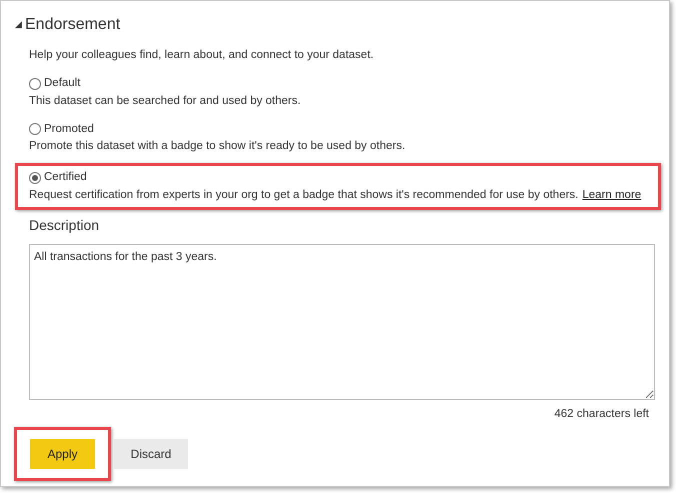  I want to click on option-description: Request certification from experts in your org to get a badge that shows it's recommended for use by others., so click(303, 195).